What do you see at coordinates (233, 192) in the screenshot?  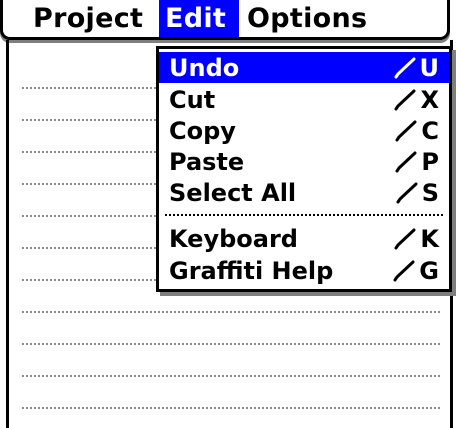 I see `menu-item-label: Select All` at bounding box center [233, 192].